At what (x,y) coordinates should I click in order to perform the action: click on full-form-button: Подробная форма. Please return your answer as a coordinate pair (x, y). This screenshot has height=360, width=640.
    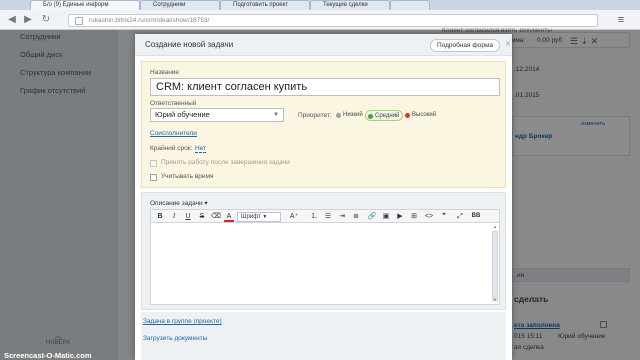
    Looking at the image, I should click on (465, 45).